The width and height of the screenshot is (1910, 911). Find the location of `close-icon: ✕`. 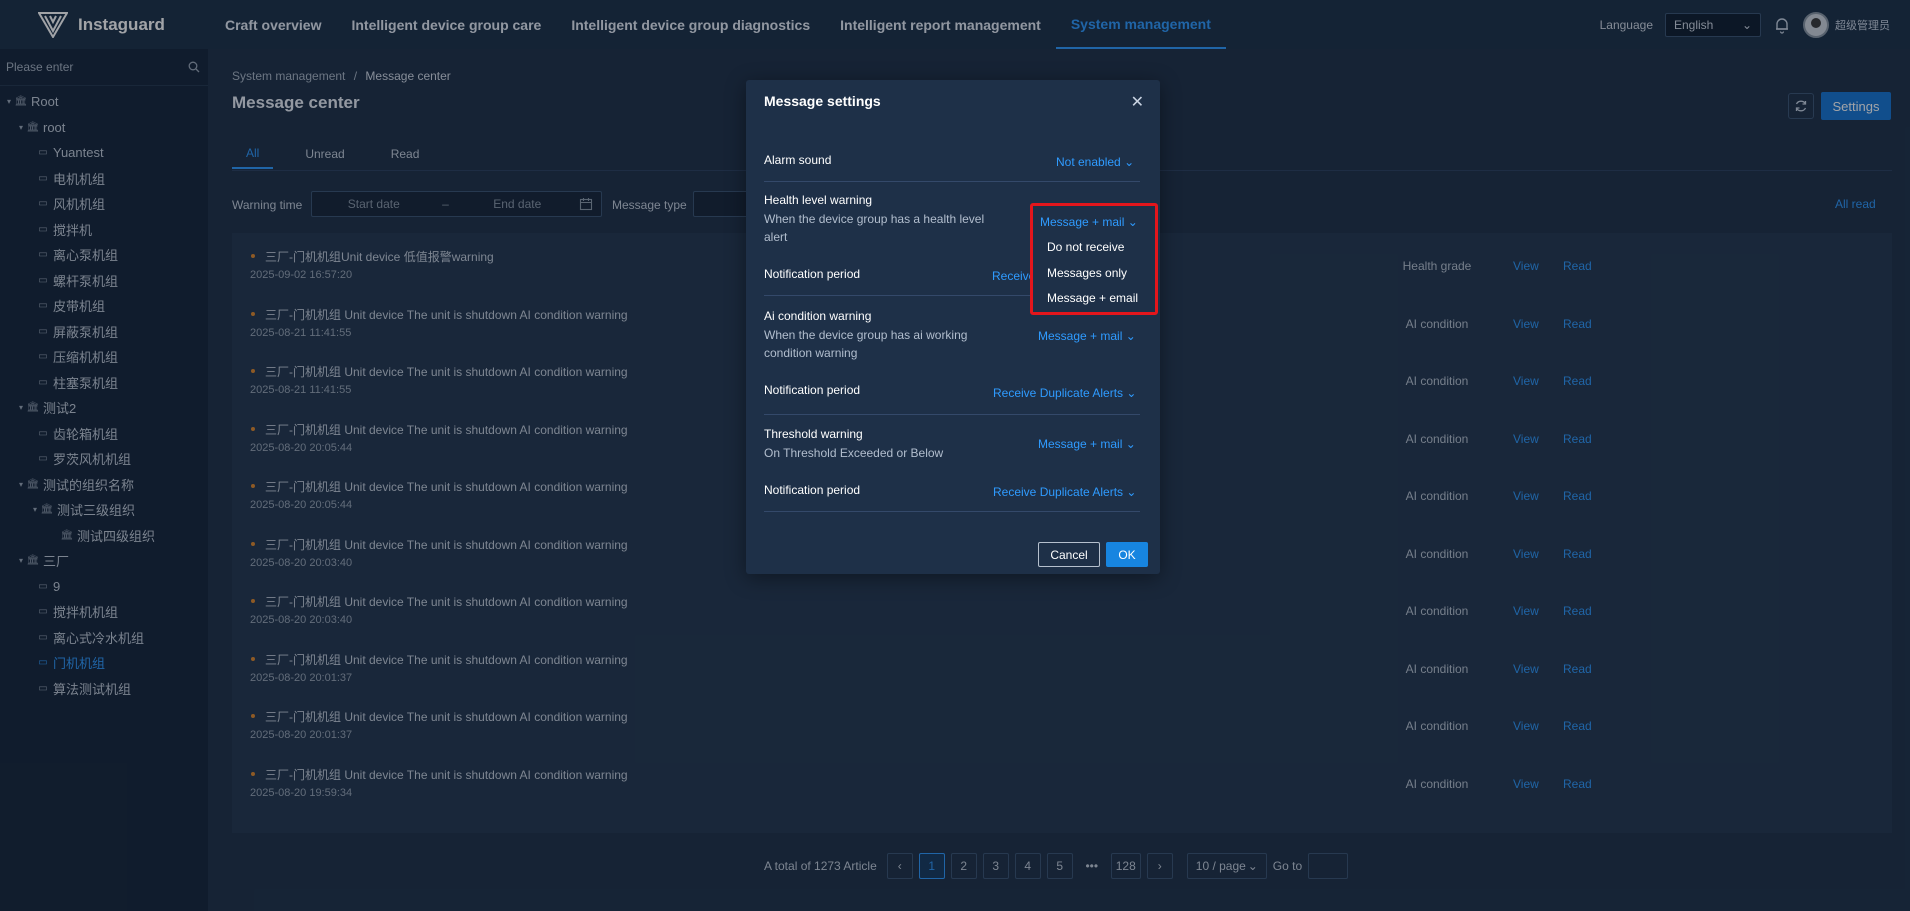

close-icon: ✕ is located at coordinates (1137, 102).